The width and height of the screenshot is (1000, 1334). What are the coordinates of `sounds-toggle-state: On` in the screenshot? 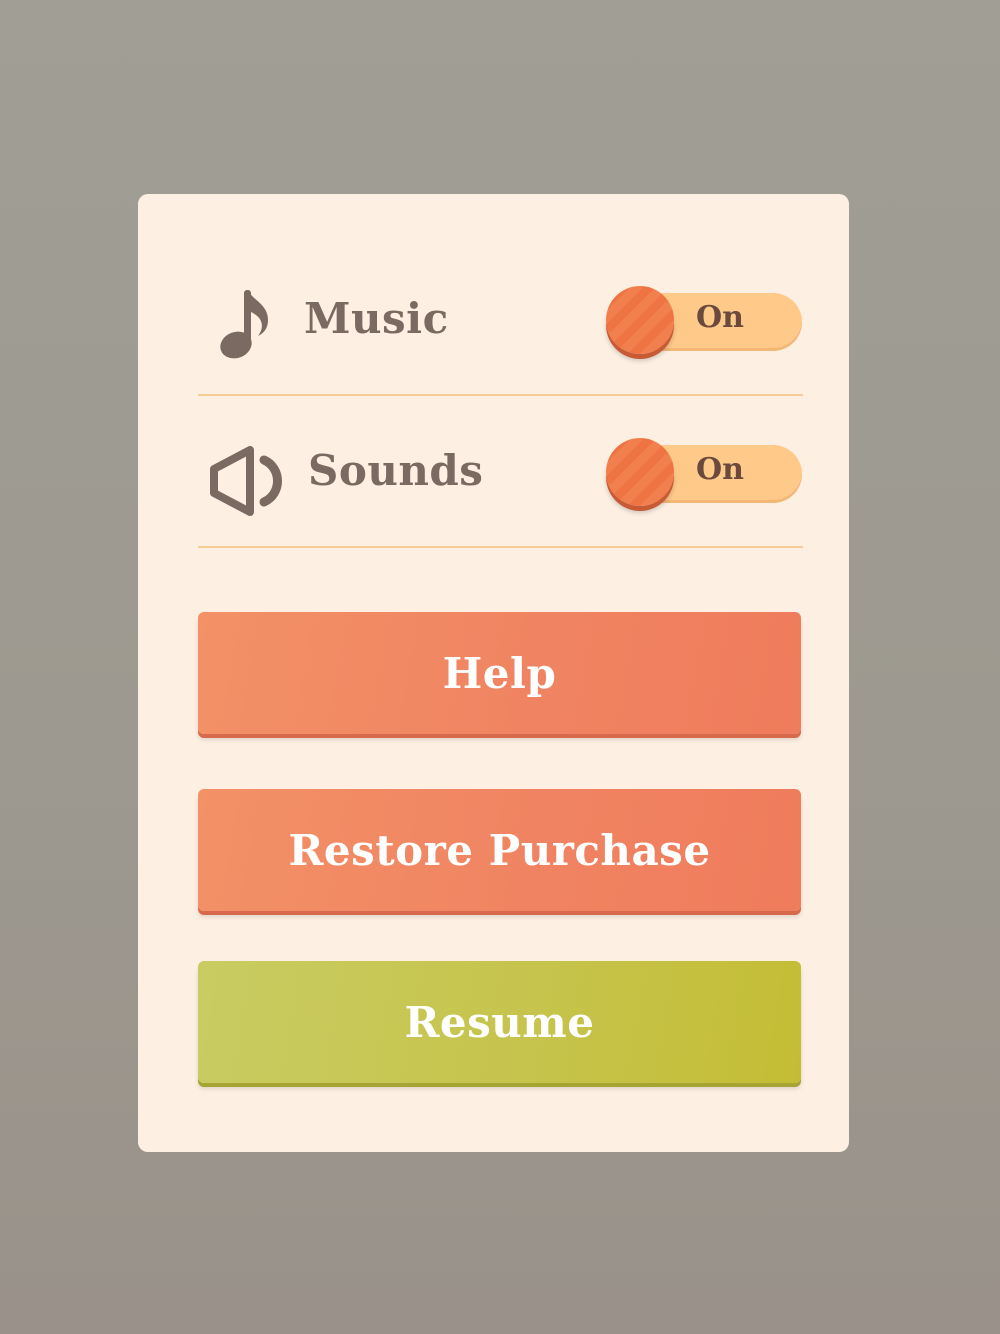 It's located at (720, 469).